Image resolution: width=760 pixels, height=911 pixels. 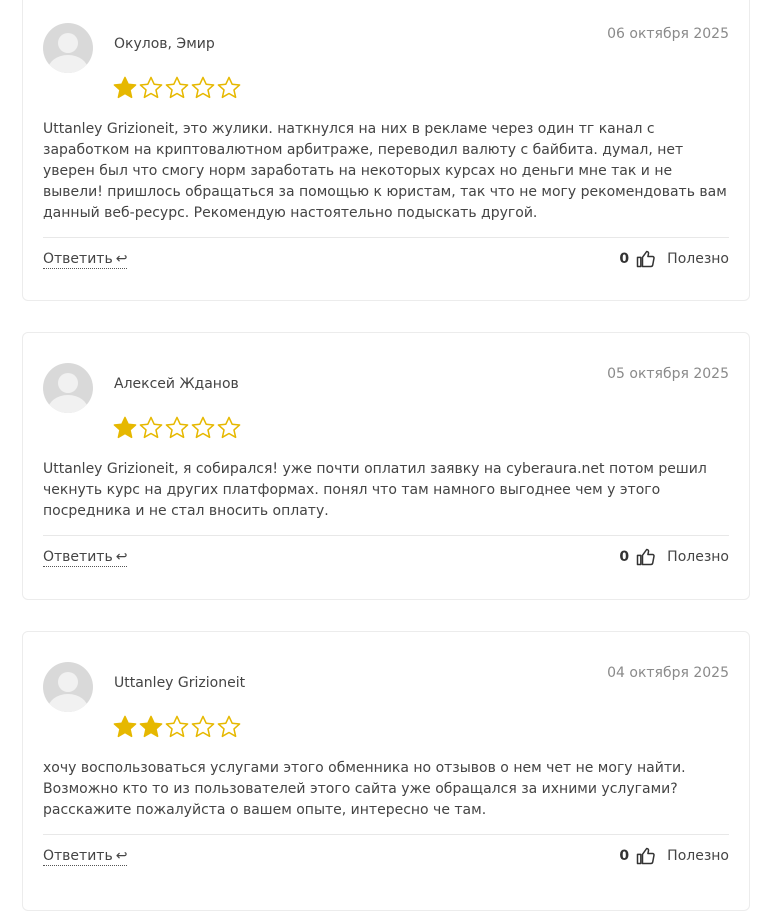 What do you see at coordinates (668, 34) in the screenshot?
I see `review-date: 06 октября 2025` at bounding box center [668, 34].